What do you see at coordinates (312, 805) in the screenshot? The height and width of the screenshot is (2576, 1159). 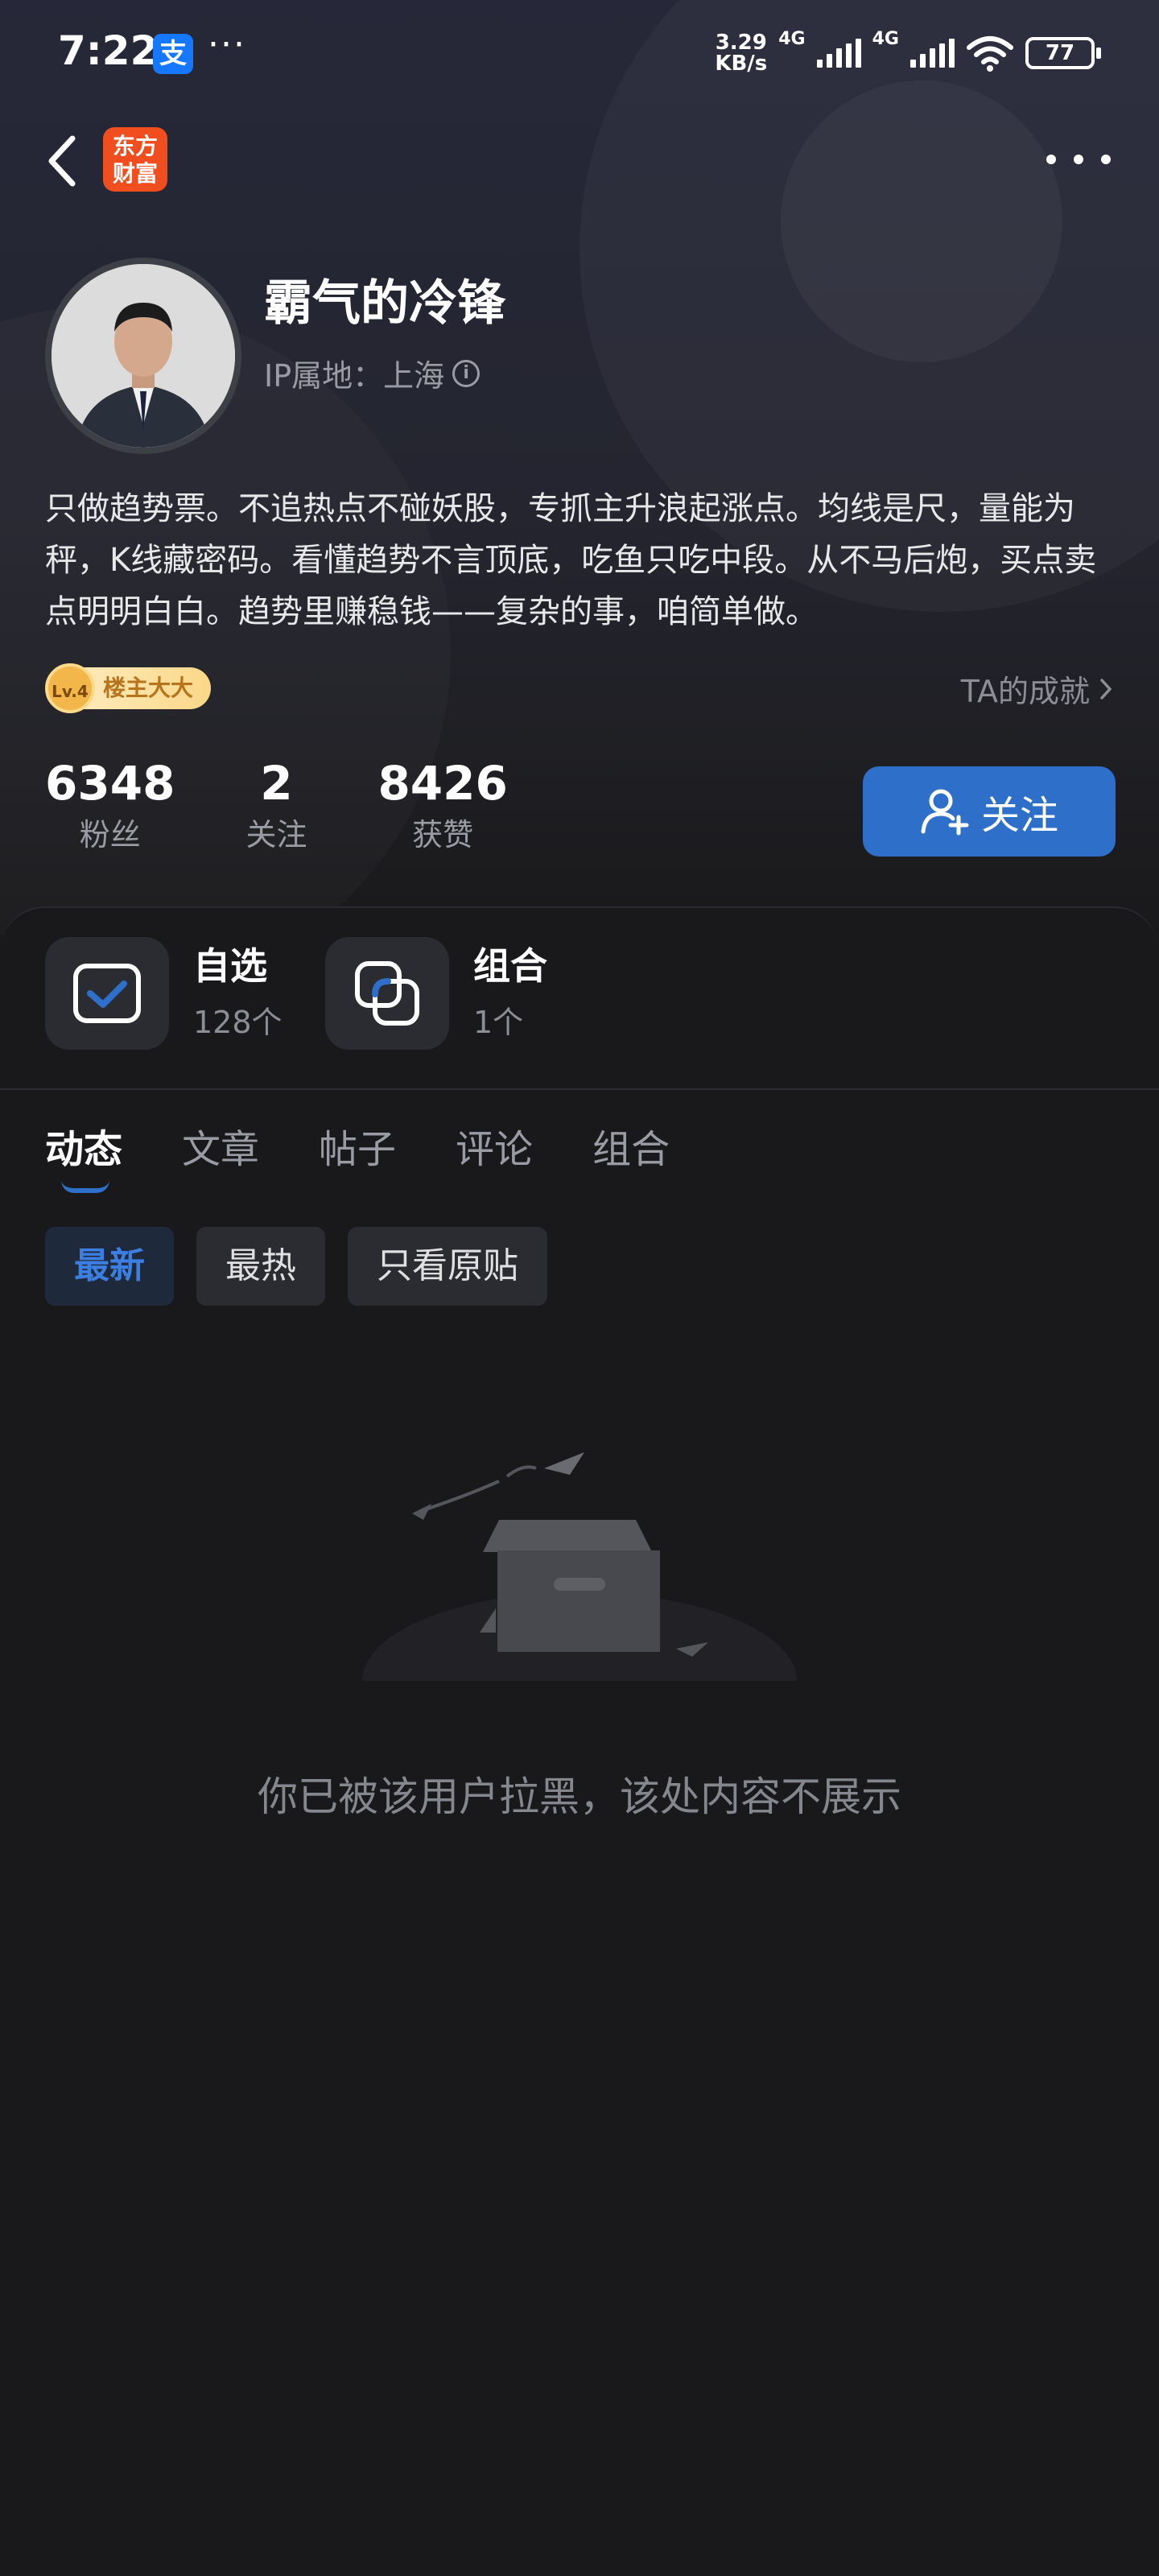 I see `profile-stats: 6348 粉丝 2 关注 8426 获赞` at bounding box center [312, 805].